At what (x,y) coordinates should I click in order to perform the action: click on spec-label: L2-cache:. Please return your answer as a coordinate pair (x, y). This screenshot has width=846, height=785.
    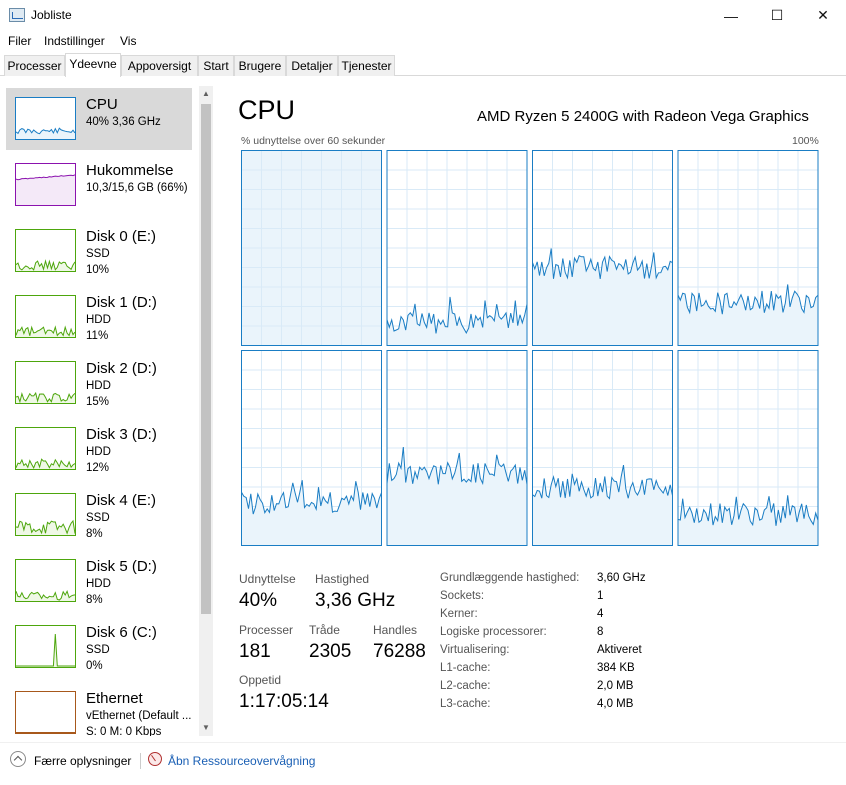
    Looking at the image, I should click on (465, 686).